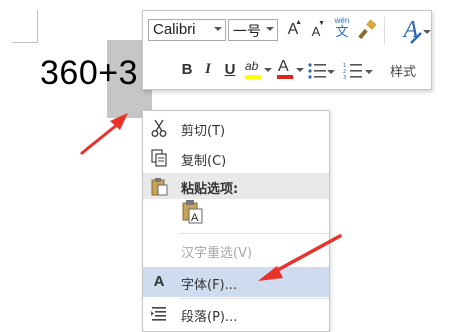 The height and width of the screenshot is (332, 464). What do you see at coordinates (283, 66) in the screenshot?
I see `font-color-icon: A` at bounding box center [283, 66].